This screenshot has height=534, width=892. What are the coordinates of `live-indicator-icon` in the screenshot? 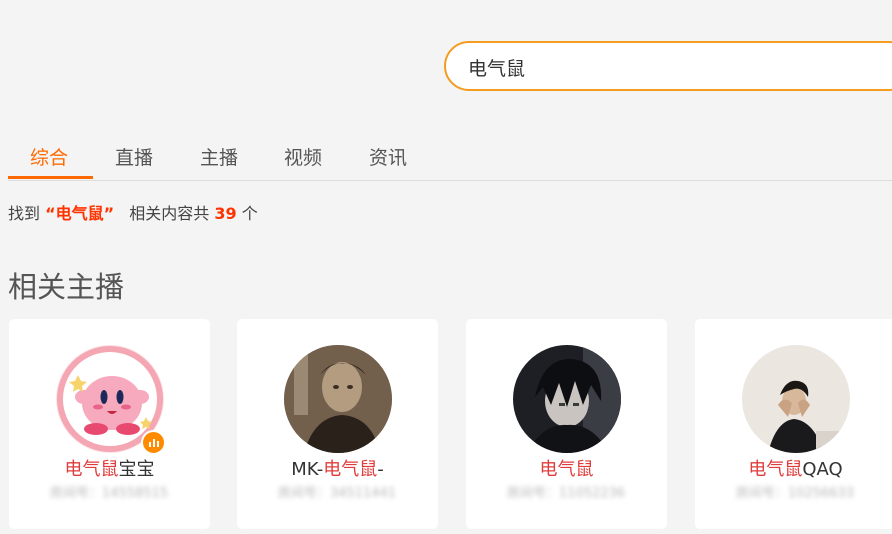 It's located at (153, 442).